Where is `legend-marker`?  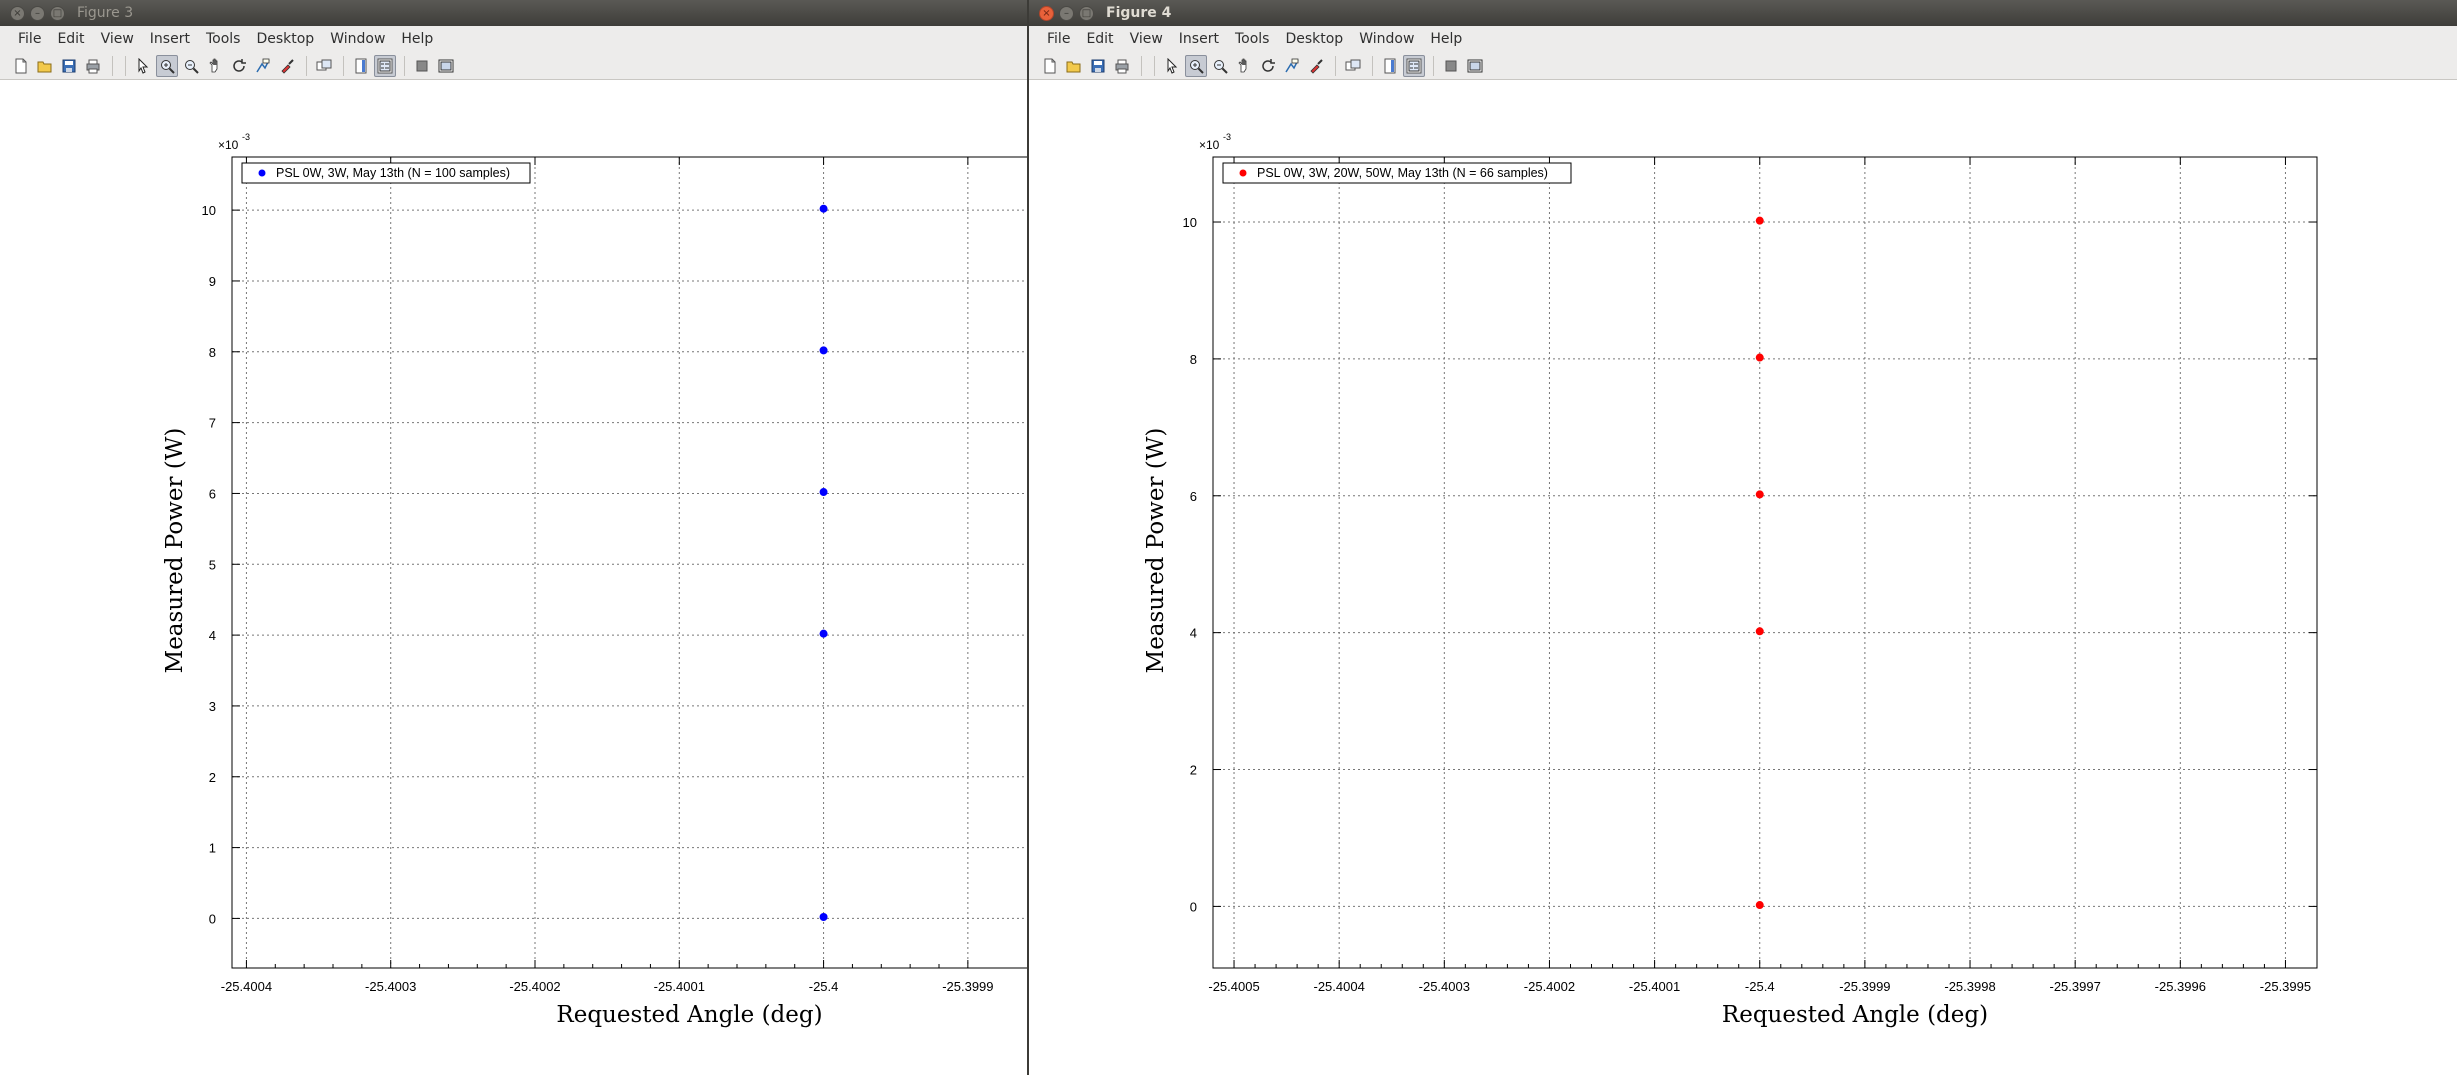
legend-marker is located at coordinates (1243, 173).